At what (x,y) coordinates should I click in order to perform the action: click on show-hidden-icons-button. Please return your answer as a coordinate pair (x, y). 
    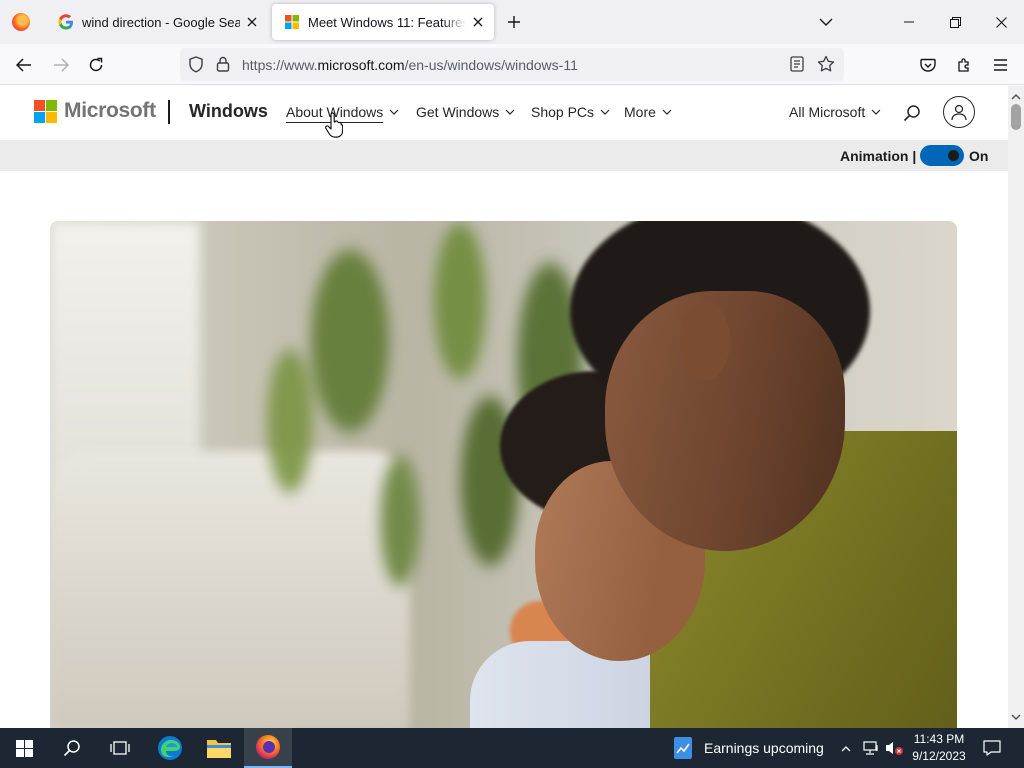
    Looking at the image, I should click on (846, 748).